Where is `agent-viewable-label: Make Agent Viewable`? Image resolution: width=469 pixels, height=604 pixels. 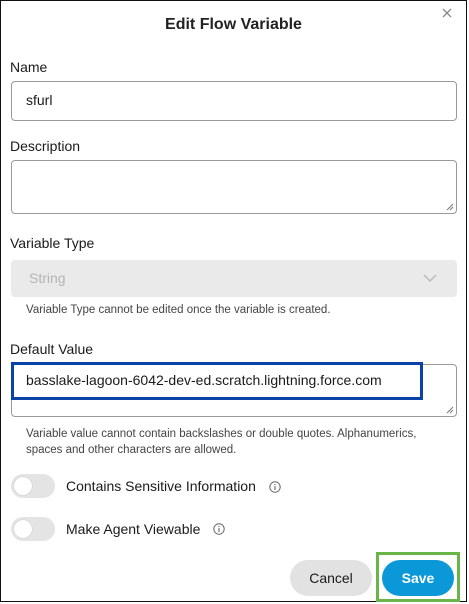 agent-viewable-label: Make Agent Viewable is located at coordinates (133, 529).